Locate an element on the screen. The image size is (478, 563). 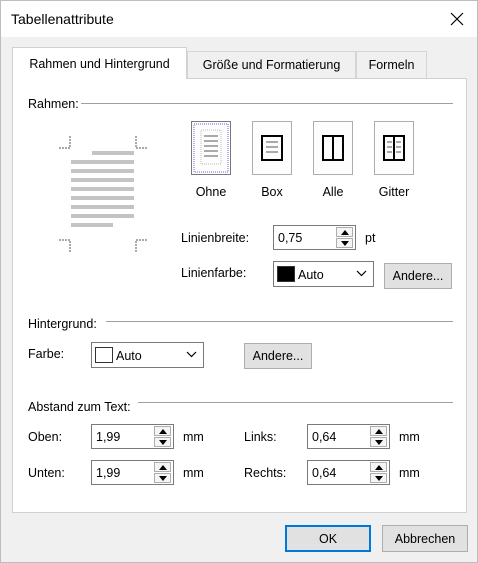
tab-formulas: Formeln is located at coordinates (391, 64).